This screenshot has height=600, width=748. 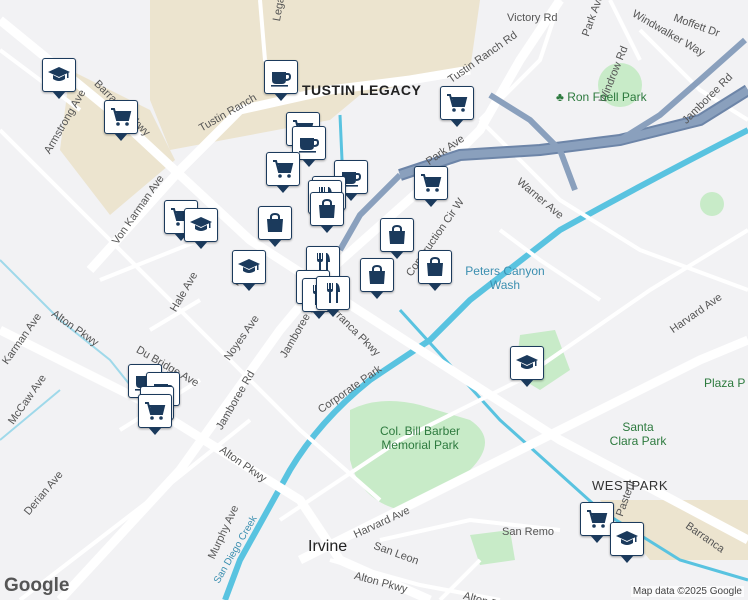 I want to click on area-label-tustin-legacy: TUSTIN LEGACY, so click(x=362, y=90).